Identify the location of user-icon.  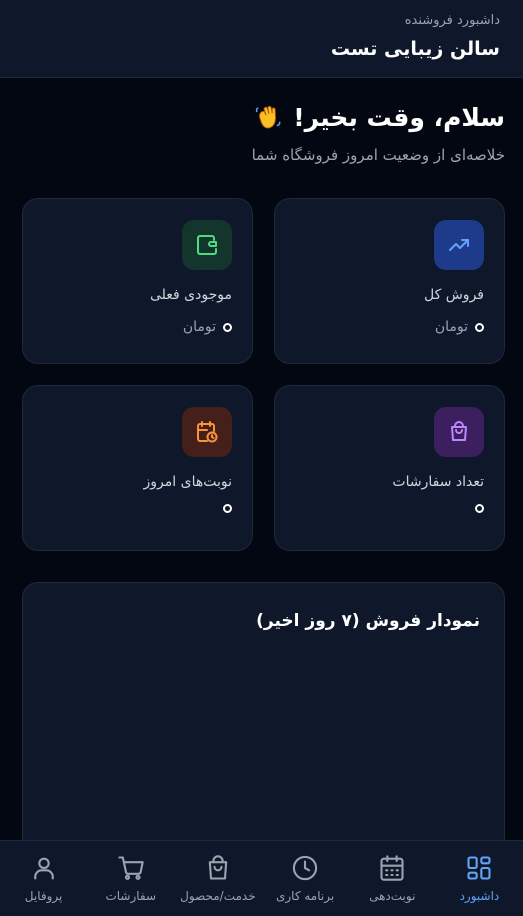
(43, 868).